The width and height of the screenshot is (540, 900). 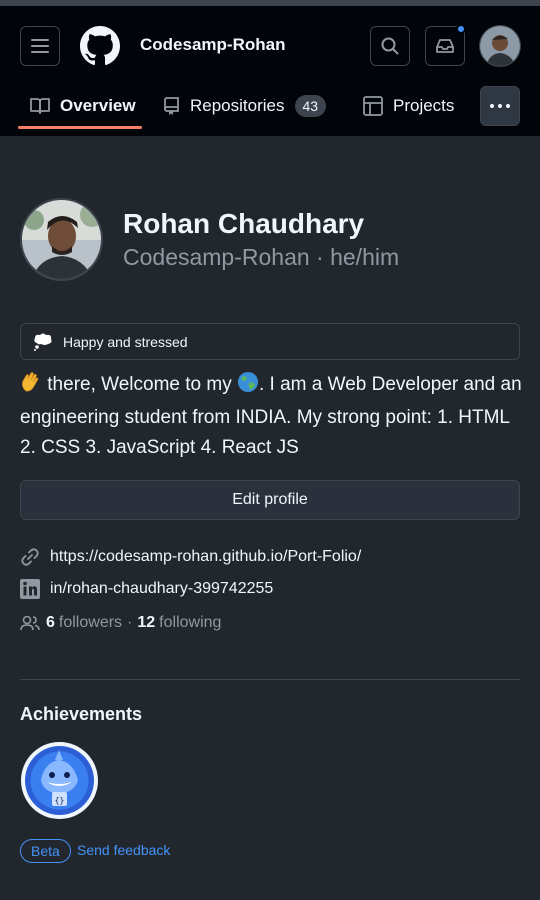 What do you see at coordinates (461, 29) in the screenshot?
I see `notification-dot` at bounding box center [461, 29].